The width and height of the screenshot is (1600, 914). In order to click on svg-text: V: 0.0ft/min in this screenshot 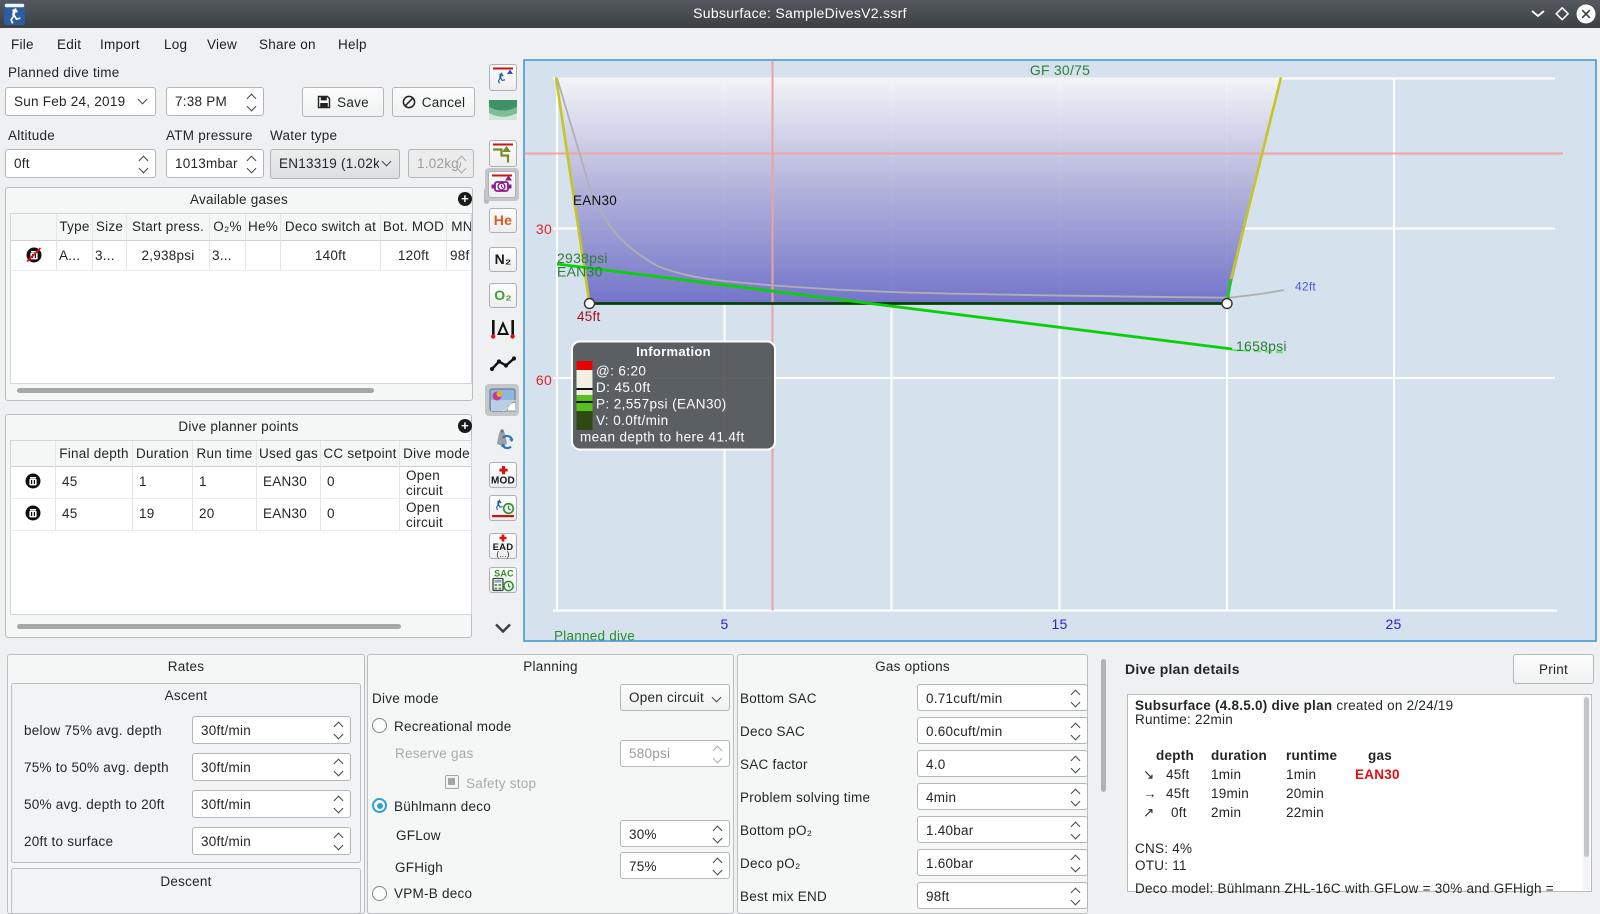, I will do `click(632, 420)`.